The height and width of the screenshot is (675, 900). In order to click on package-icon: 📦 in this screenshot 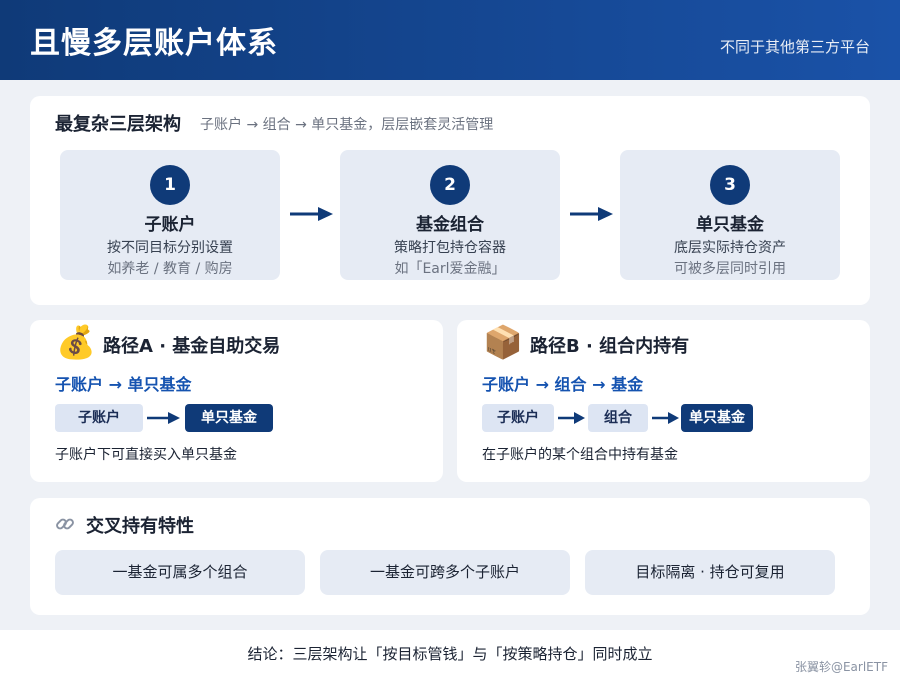, I will do `click(503, 342)`.